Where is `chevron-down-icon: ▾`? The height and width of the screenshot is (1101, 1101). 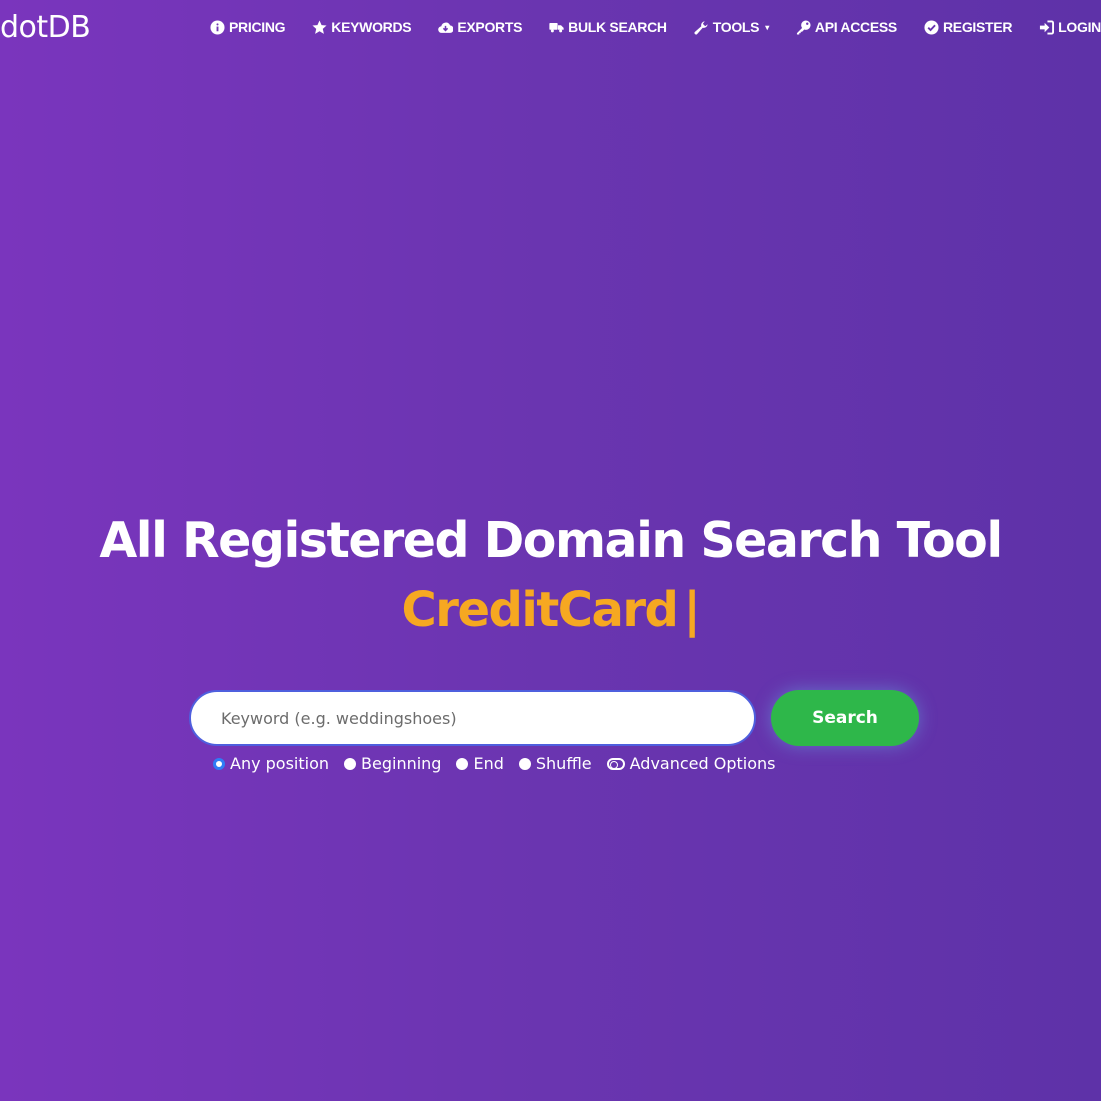 chevron-down-icon: ▾ is located at coordinates (767, 27).